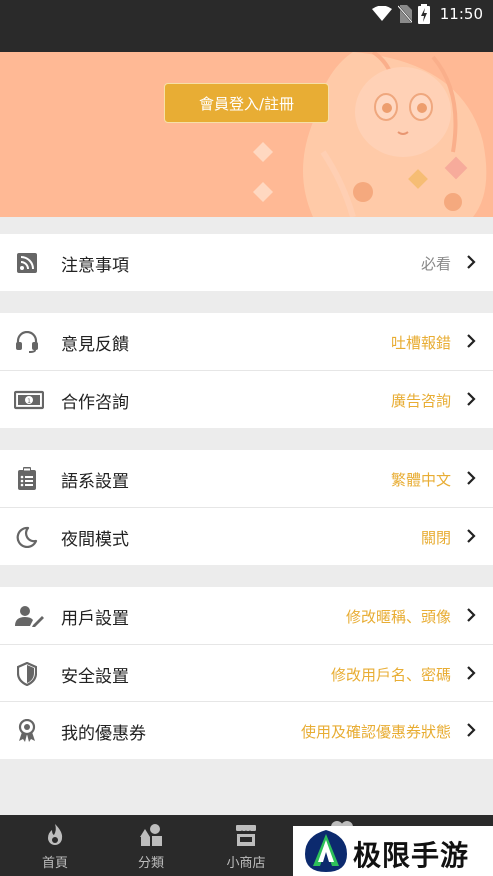  I want to click on tab-label: 小商店, so click(246, 863).